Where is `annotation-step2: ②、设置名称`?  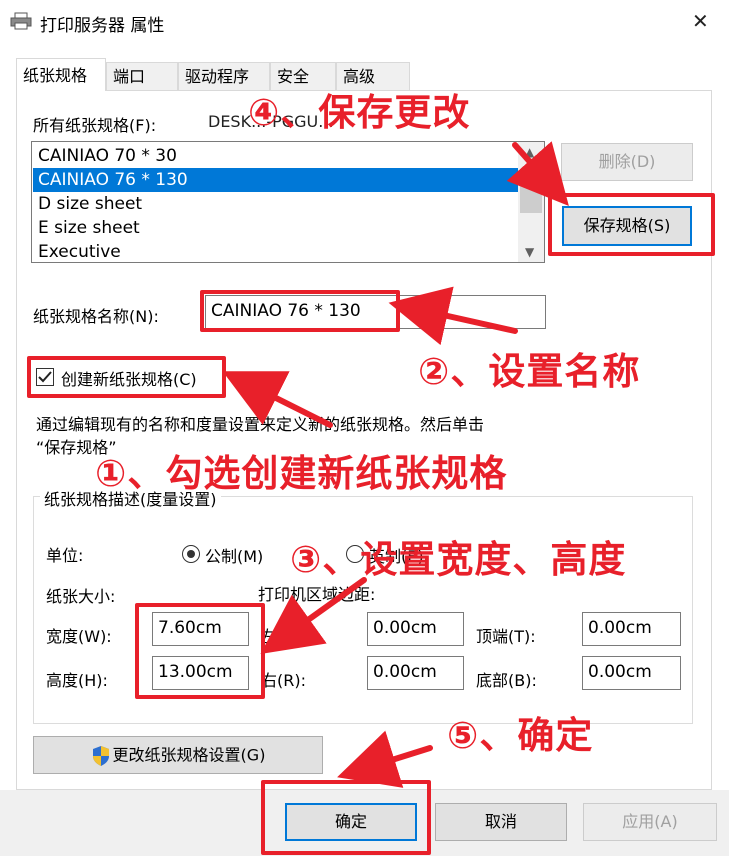
annotation-step2: ②、设置名称 is located at coordinates (529, 371).